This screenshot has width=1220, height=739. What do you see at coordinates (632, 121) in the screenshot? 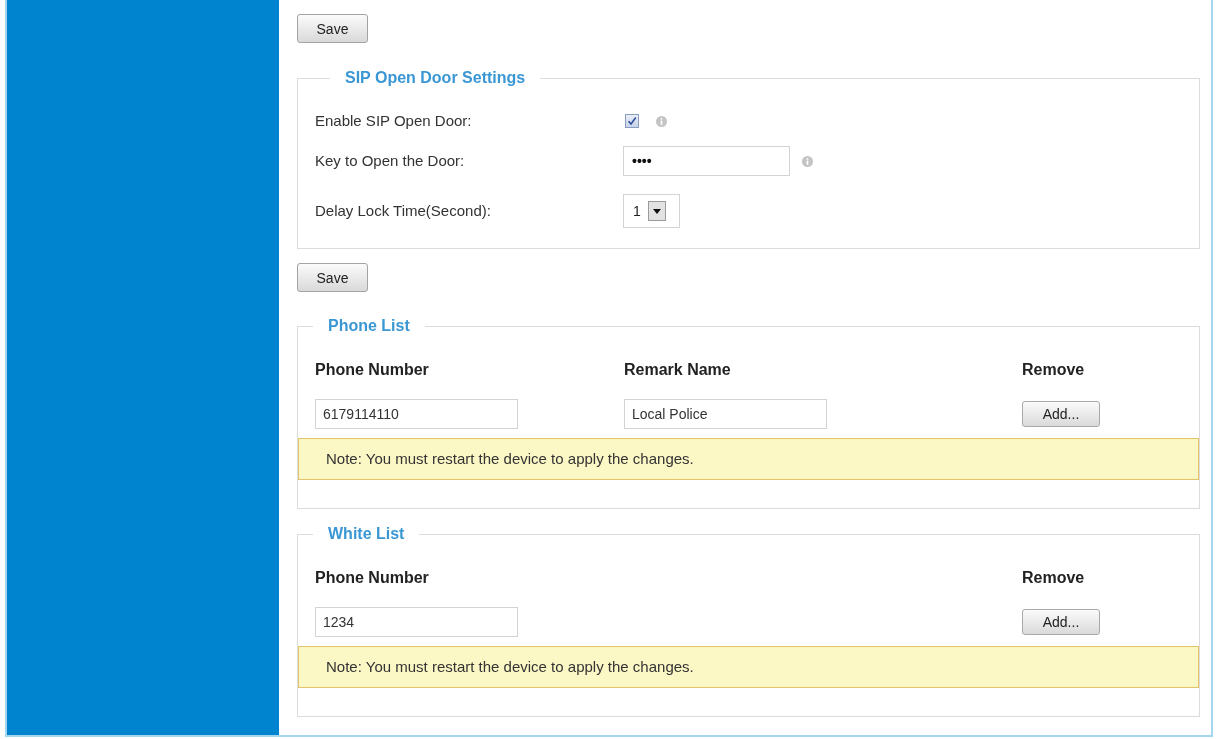
I see `checkbox` at bounding box center [632, 121].